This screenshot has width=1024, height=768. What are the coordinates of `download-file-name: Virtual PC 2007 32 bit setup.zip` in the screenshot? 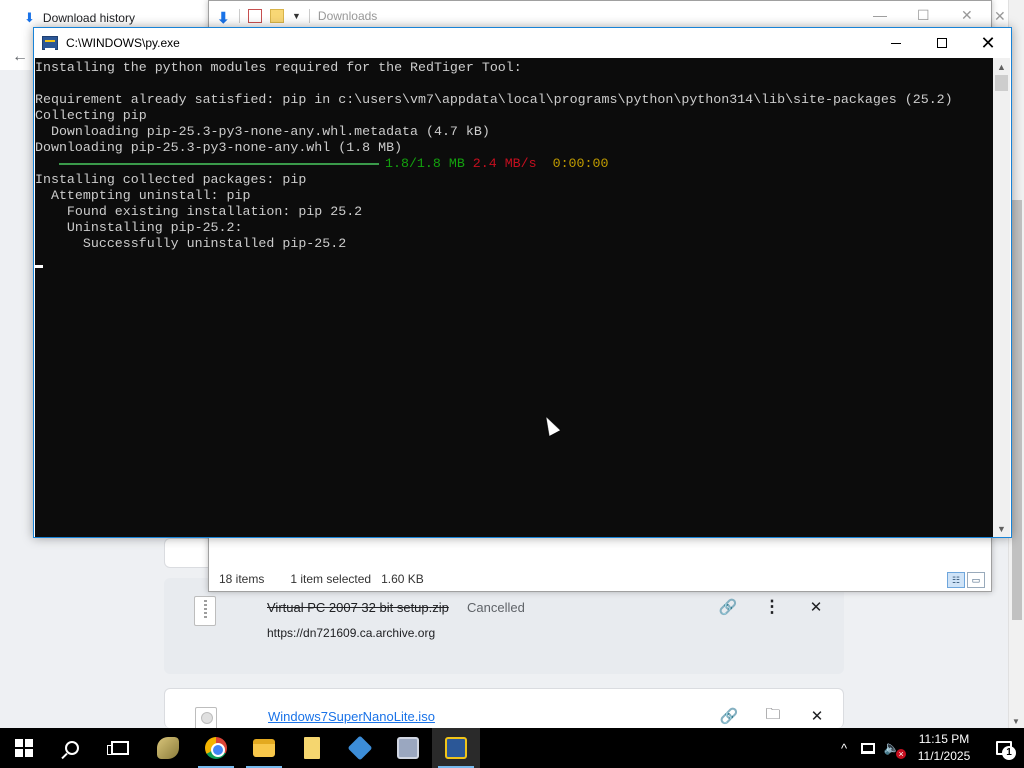 It's located at (358, 607).